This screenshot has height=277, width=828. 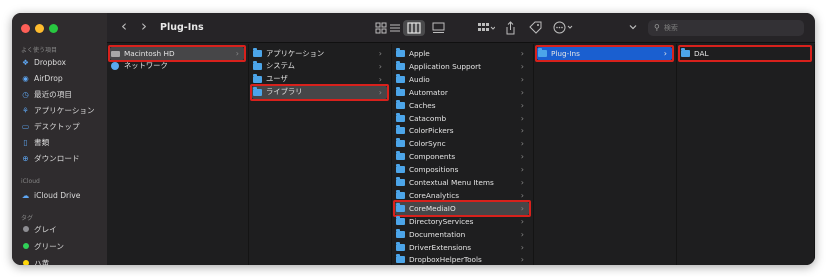 I want to click on row-label: CoreAnalytics, so click(x=434, y=195).